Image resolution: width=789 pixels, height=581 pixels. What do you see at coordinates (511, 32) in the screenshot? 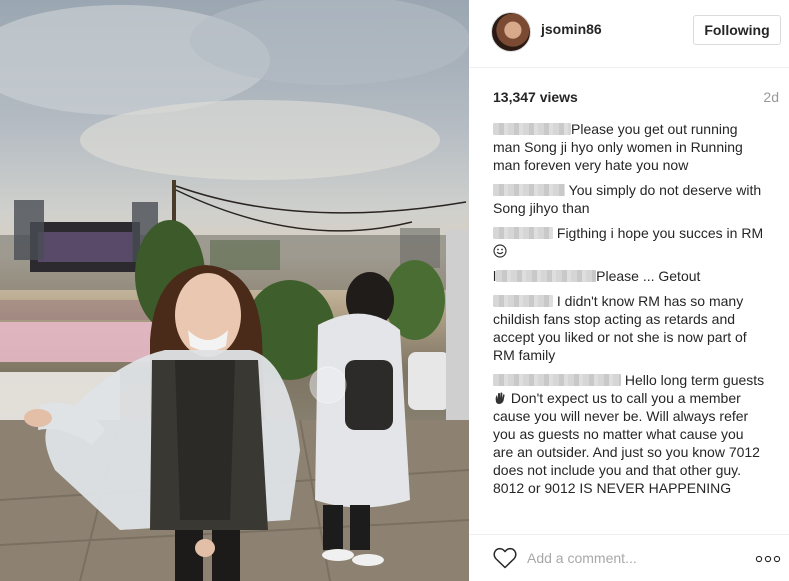
I see `avatar` at bounding box center [511, 32].